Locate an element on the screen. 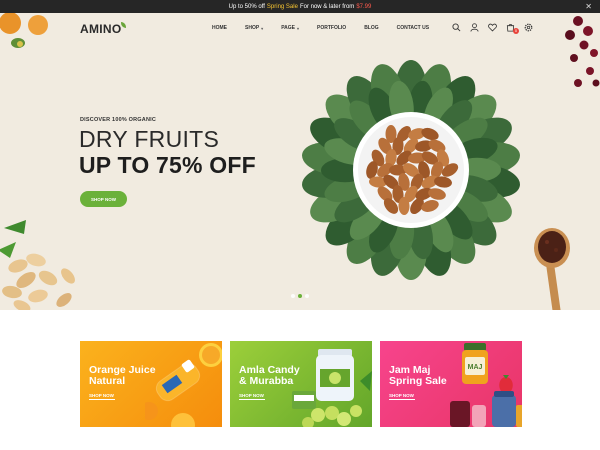 The width and height of the screenshot is (600, 450). apricots-image is located at coordinates (24, 30).